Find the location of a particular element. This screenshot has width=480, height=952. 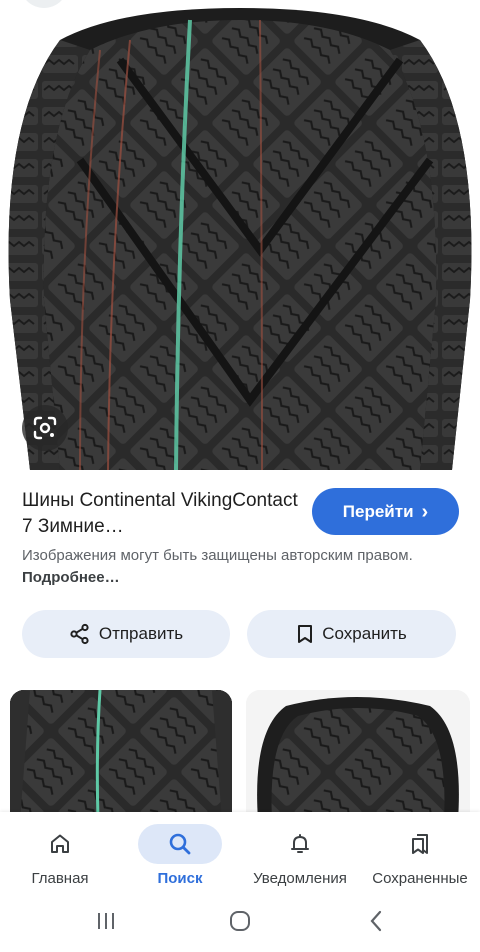

system-navigation-bar is located at coordinates (240, 923).